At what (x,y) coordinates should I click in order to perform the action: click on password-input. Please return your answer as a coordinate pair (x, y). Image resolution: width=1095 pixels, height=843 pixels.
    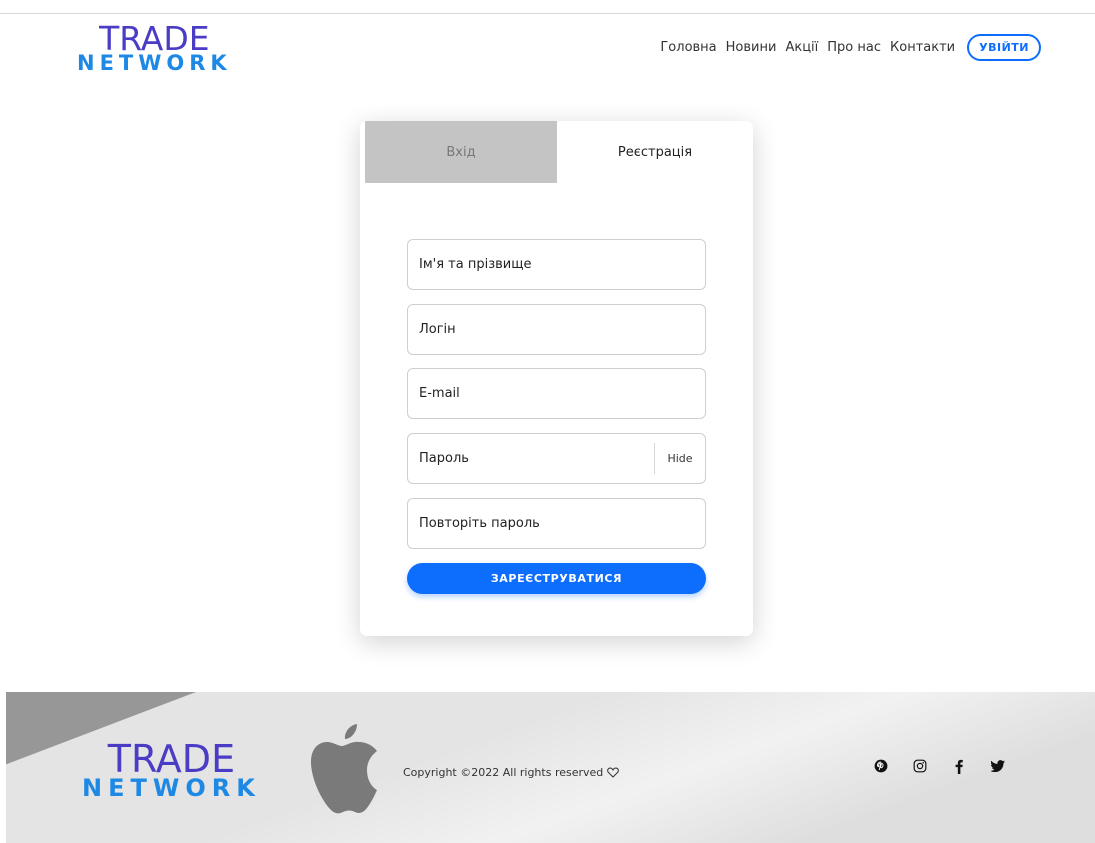
    Looking at the image, I should click on (532, 458).